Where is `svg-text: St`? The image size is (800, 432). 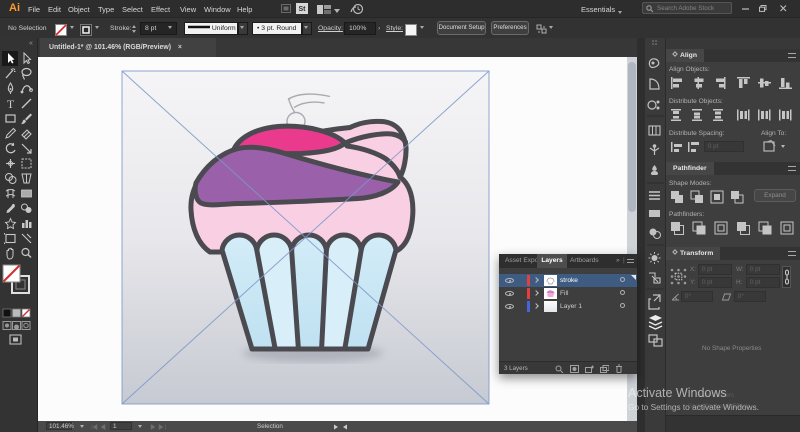 svg-text: St is located at coordinates (303, 9).